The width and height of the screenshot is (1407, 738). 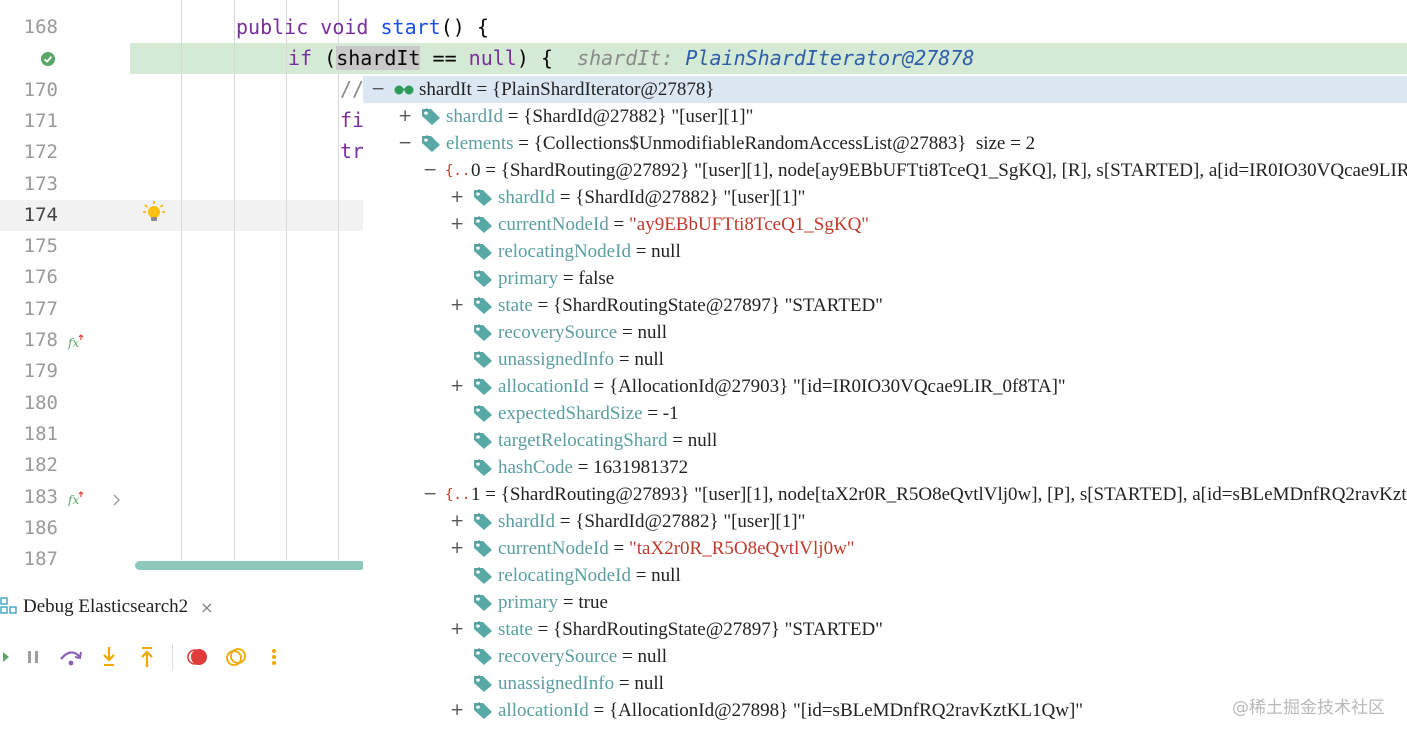 What do you see at coordinates (117, 500) in the screenshot?
I see `fold-chevron-icon` at bounding box center [117, 500].